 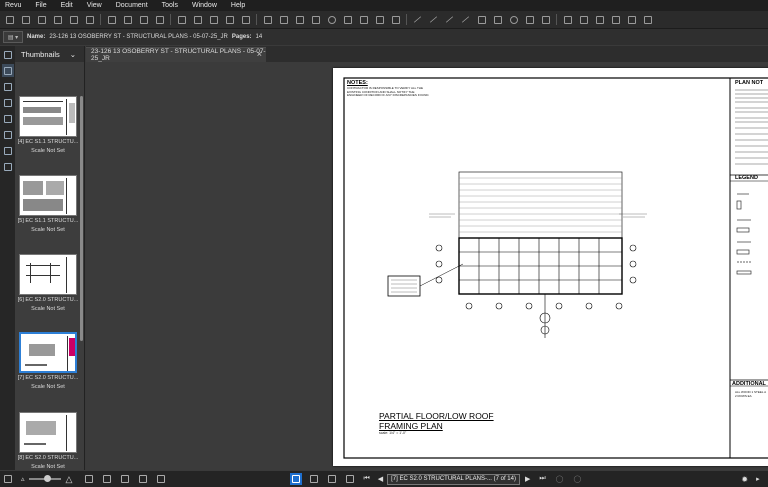 What do you see at coordinates (481, 19) in the screenshot?
I see `dimension-icon` at bounding box center [481, 19].